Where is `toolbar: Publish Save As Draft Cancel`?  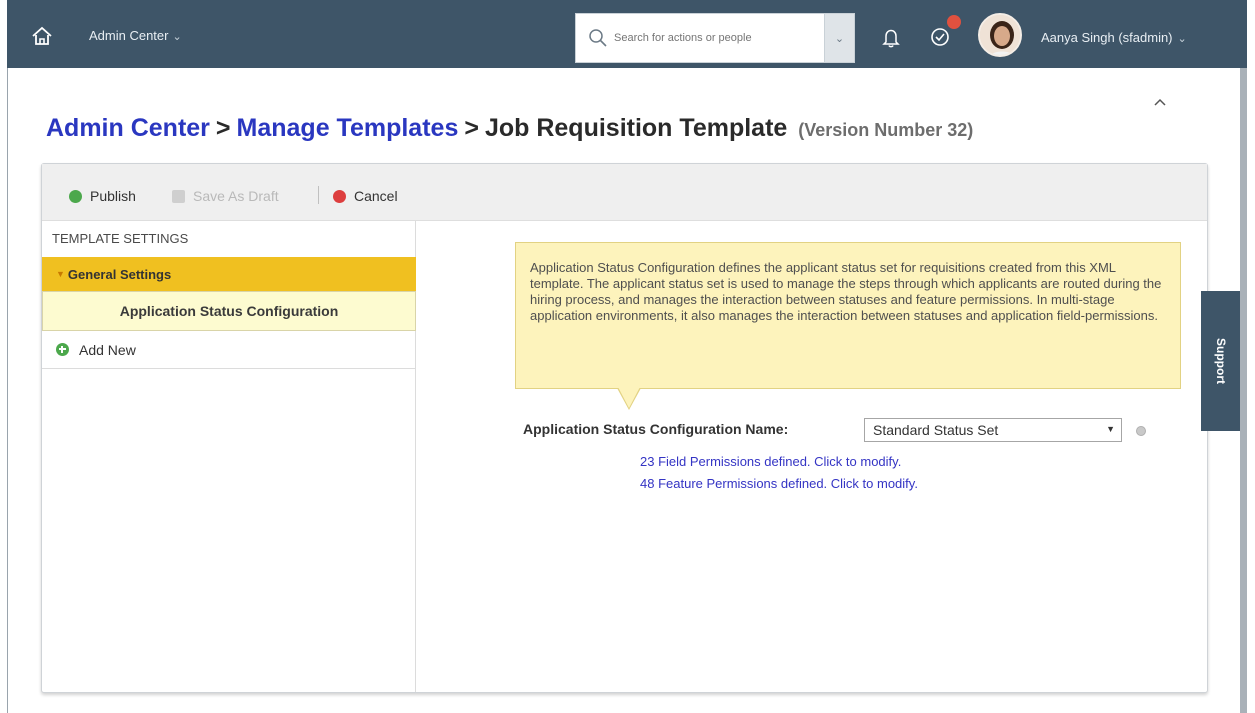 toolbar: Publish Save As Draft Cancel is located at coordinates (624, 192).